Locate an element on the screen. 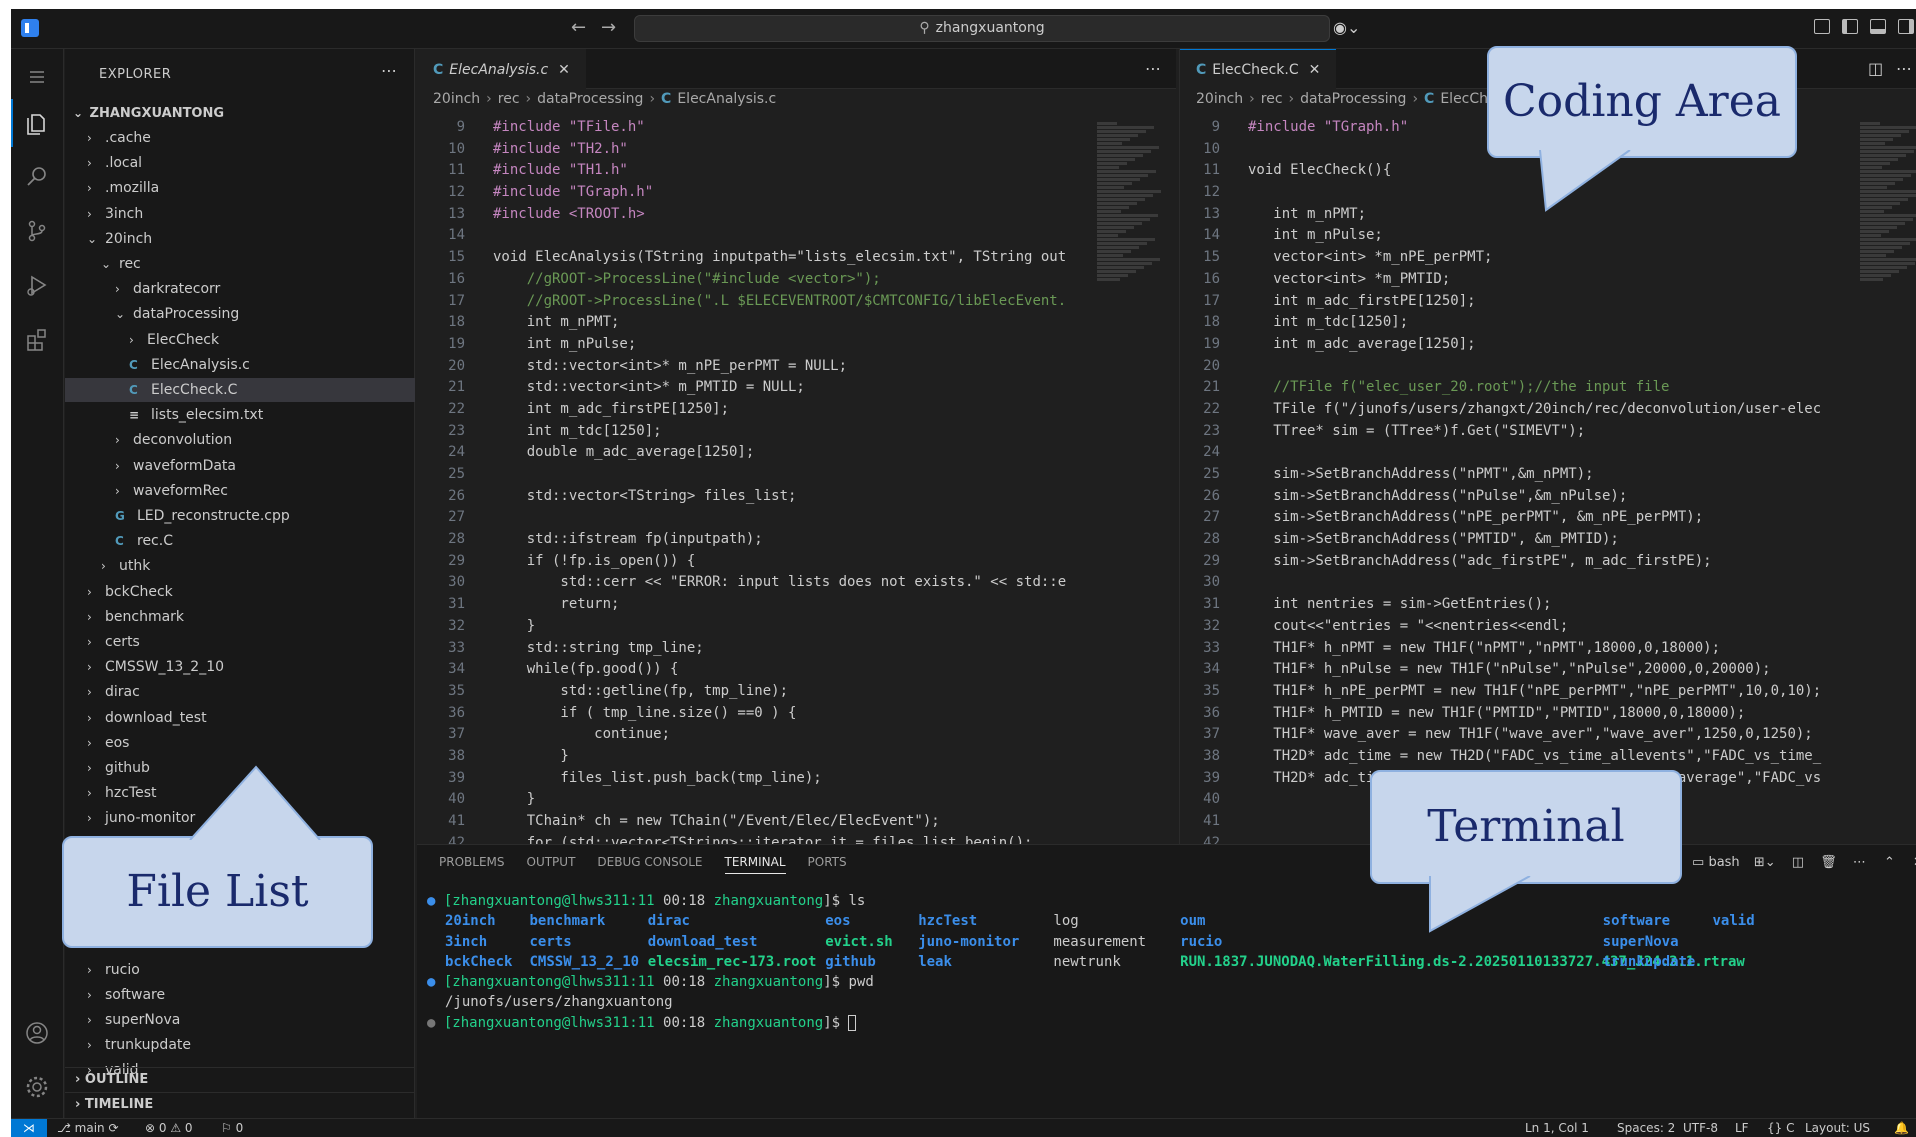  indentation: Spaces: 2 is located at coordinates (1646, 1128).